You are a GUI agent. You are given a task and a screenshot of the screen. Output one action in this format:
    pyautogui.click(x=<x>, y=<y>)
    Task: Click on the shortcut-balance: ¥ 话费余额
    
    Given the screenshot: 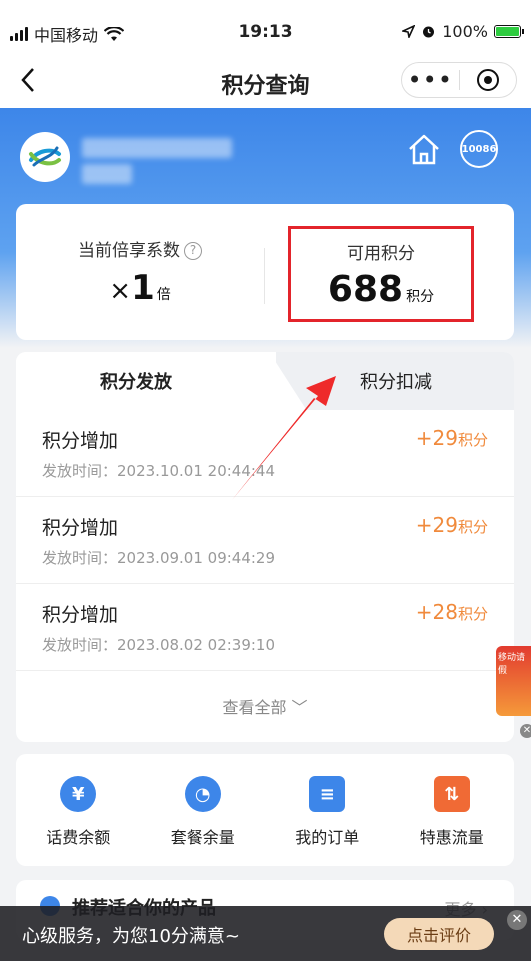 What is the action you would take?
    pyautogui.click(x=78, y=810)
    